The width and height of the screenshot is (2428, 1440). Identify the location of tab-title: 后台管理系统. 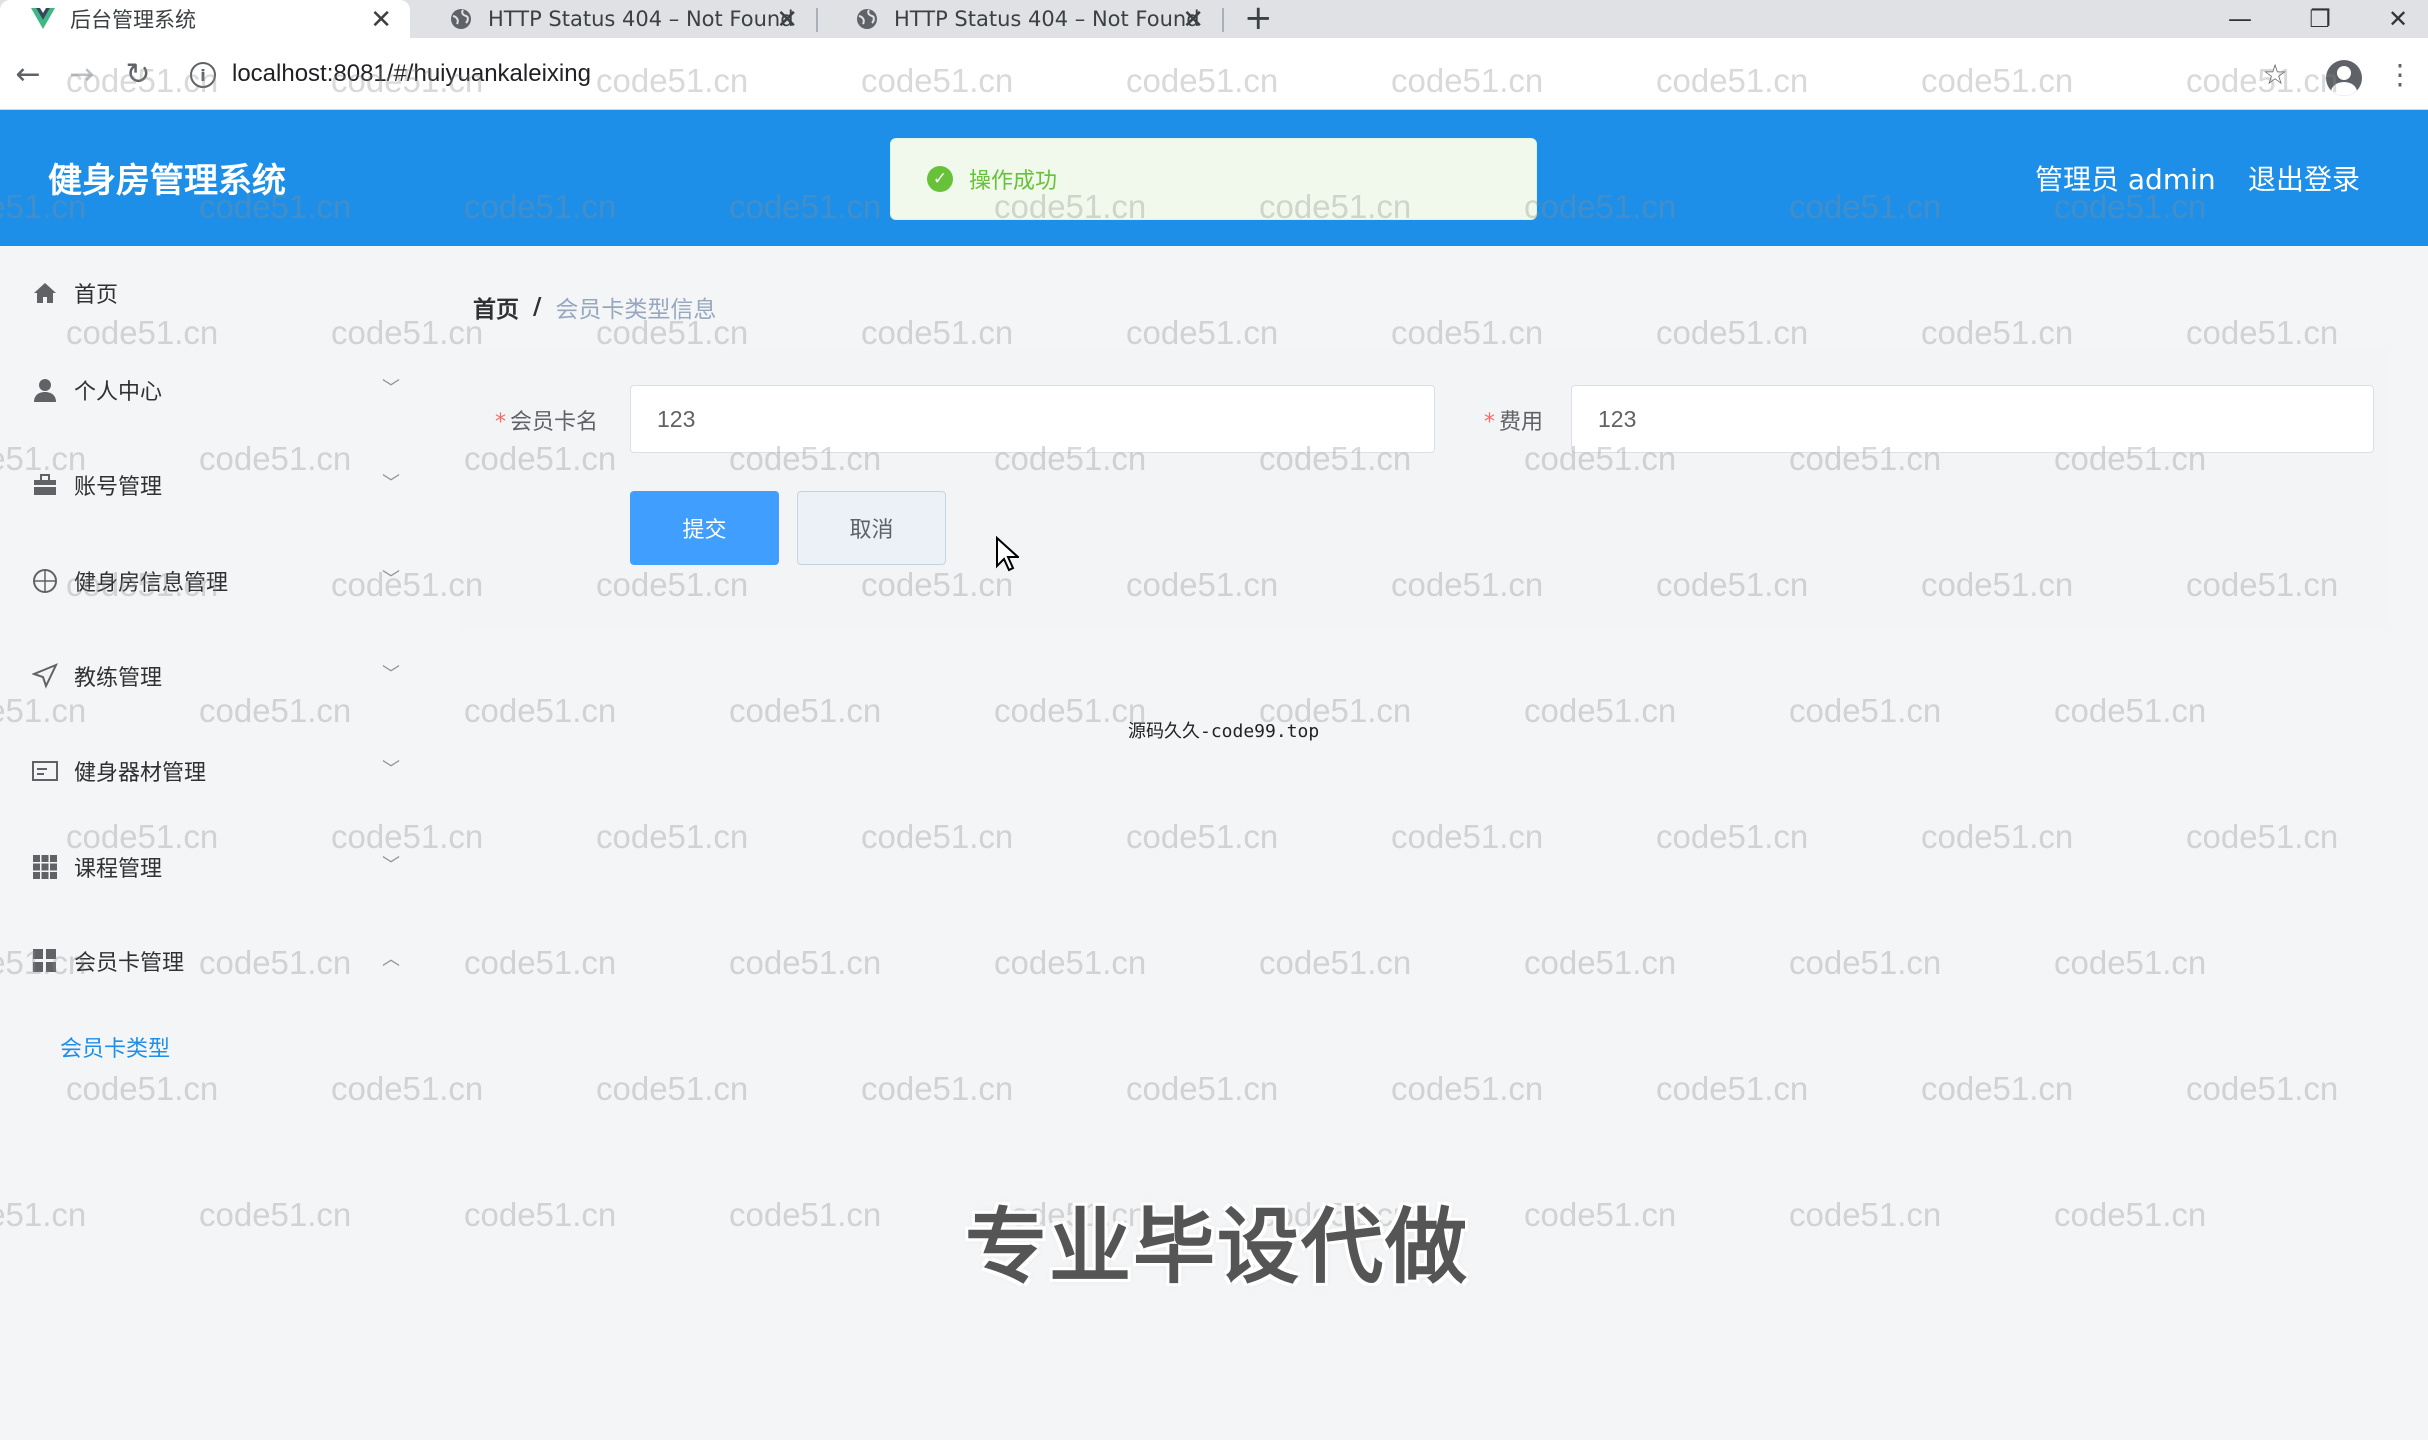
(133, 20).